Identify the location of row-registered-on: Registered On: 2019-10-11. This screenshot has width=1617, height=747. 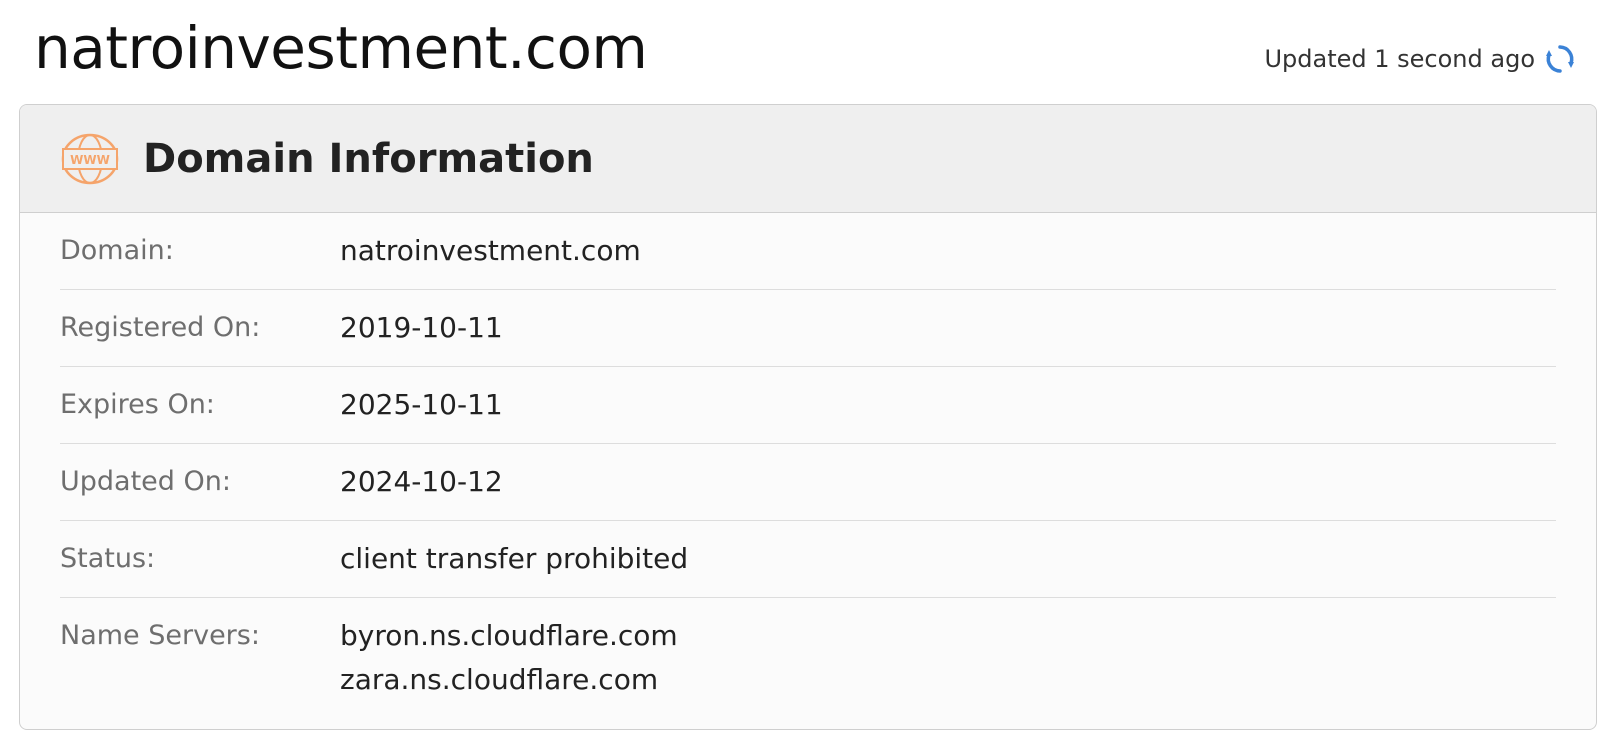
(808, 328).